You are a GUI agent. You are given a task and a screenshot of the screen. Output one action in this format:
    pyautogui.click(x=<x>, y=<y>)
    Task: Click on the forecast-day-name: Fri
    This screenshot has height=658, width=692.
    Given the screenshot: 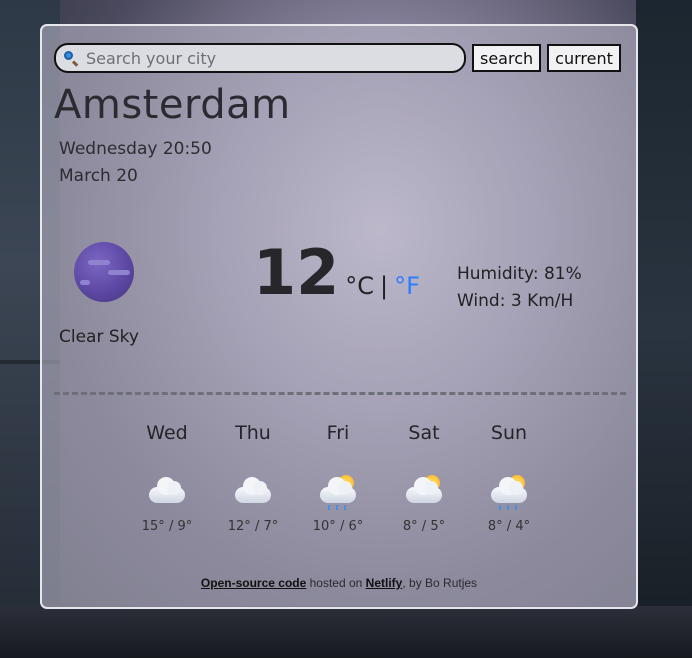 What is the action you would take?
    pyautogui.click(x=338, y=433)
    